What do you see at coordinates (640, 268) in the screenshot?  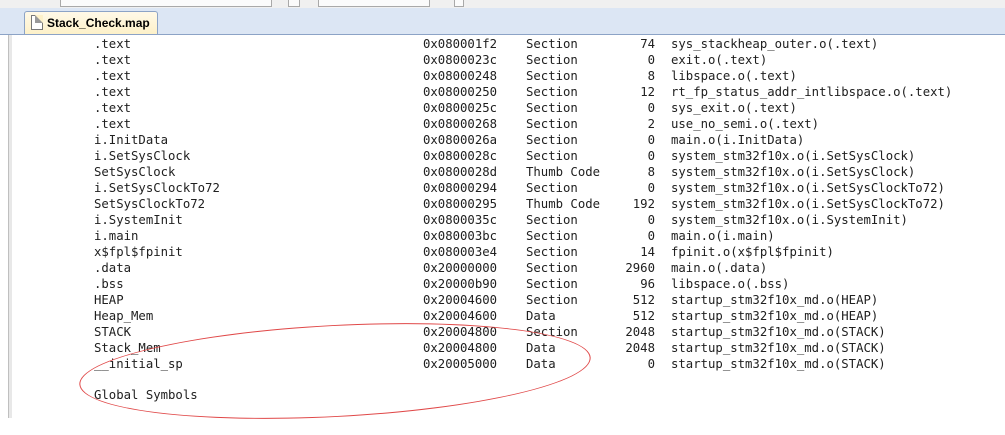 I see `symbol-size: 2960` at bounding box center [640, 268].